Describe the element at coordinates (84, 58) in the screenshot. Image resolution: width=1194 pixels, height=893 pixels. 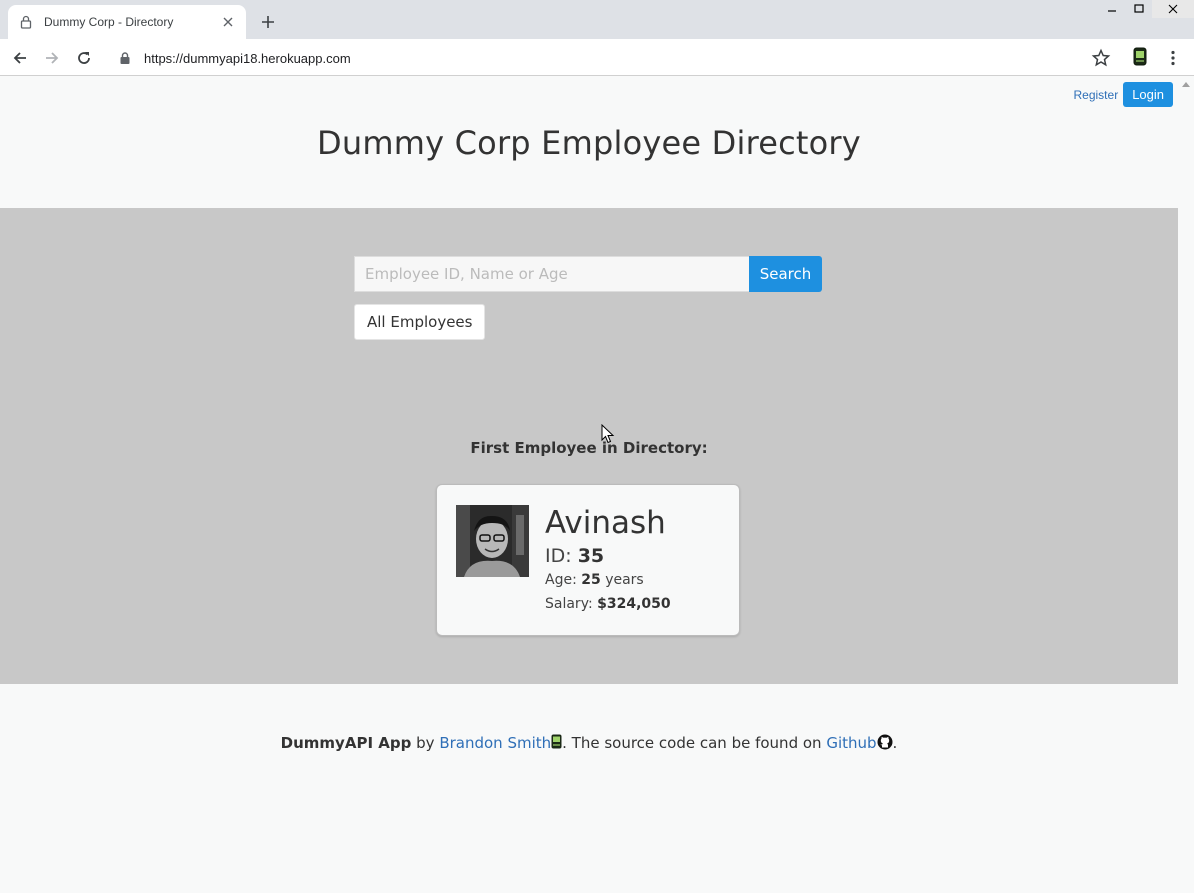
I see `reload-icon` at that location.